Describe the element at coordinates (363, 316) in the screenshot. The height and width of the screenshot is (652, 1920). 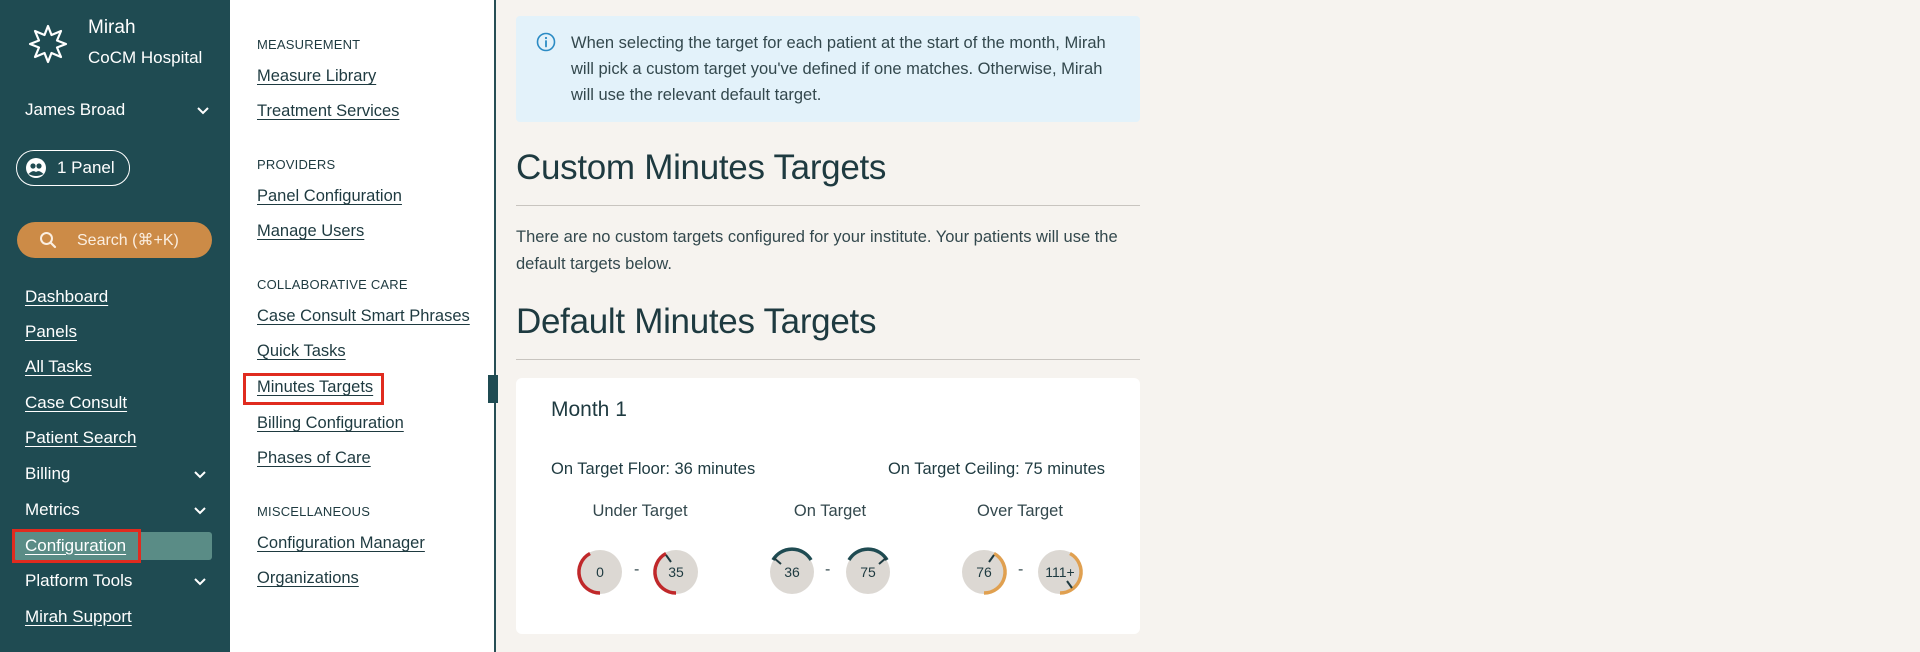
I see `link-case-consult-smart-phrases: Case Consult Smart Phrases` at that location.